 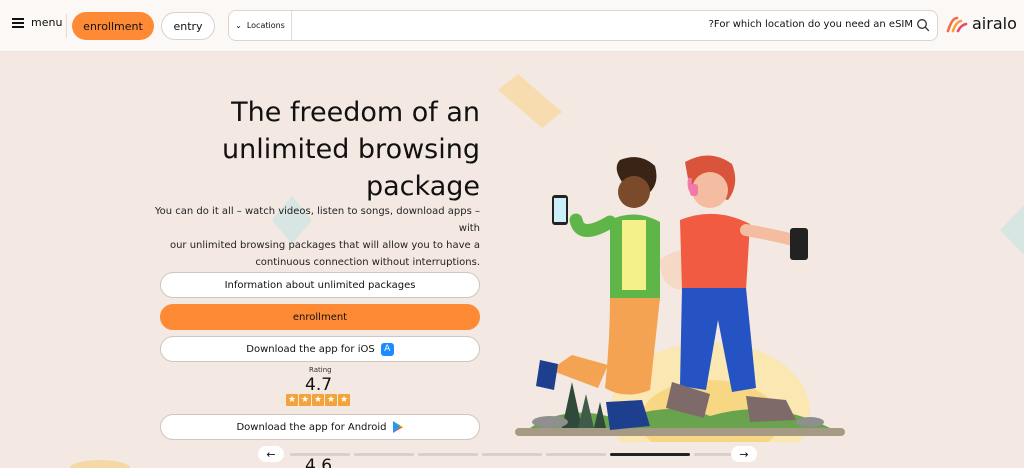 I want to click on search-icon, so click(x=923, y=25).